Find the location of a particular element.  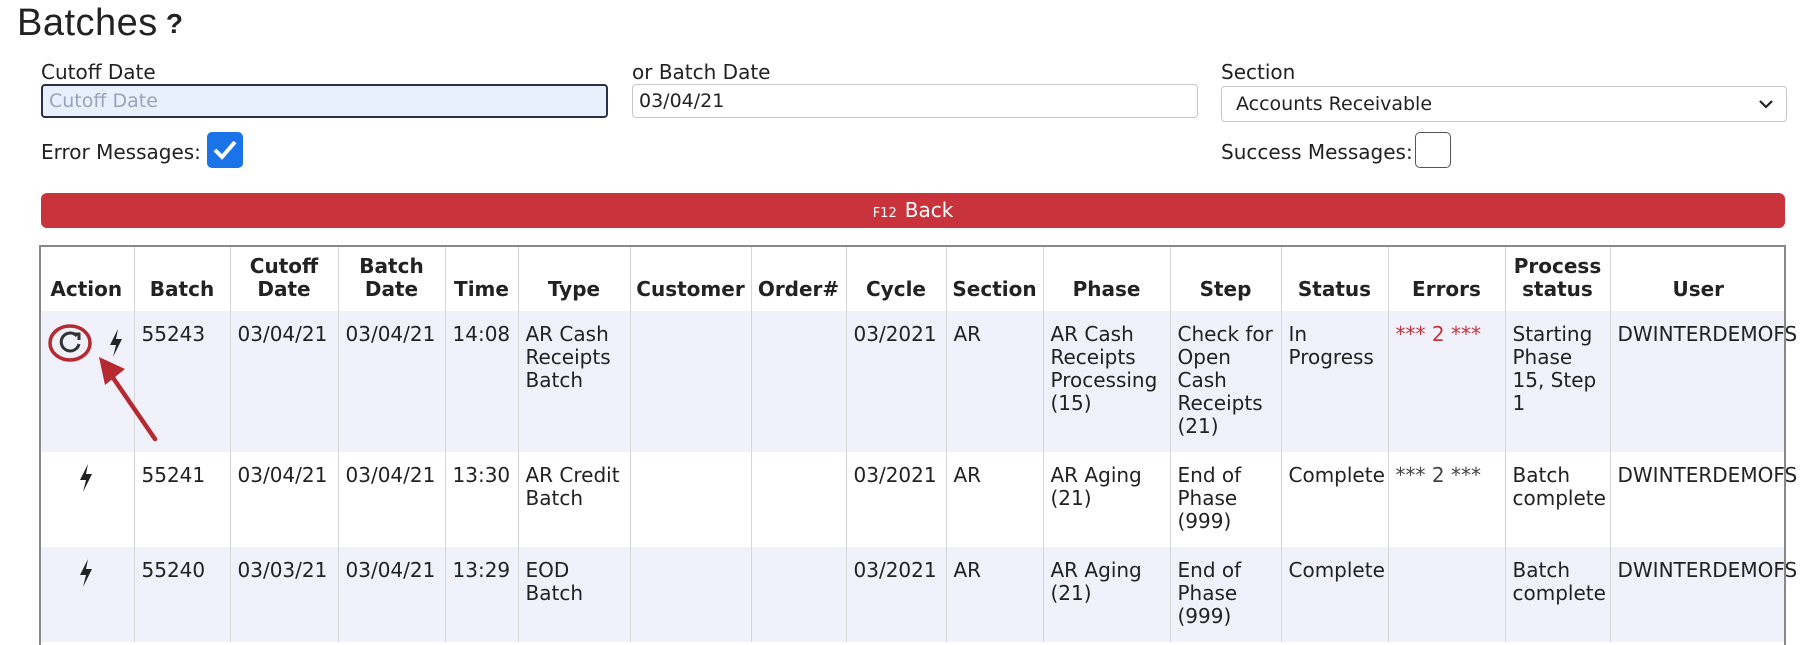

time-cell: 13:30 is located at coordinates (482, 499).